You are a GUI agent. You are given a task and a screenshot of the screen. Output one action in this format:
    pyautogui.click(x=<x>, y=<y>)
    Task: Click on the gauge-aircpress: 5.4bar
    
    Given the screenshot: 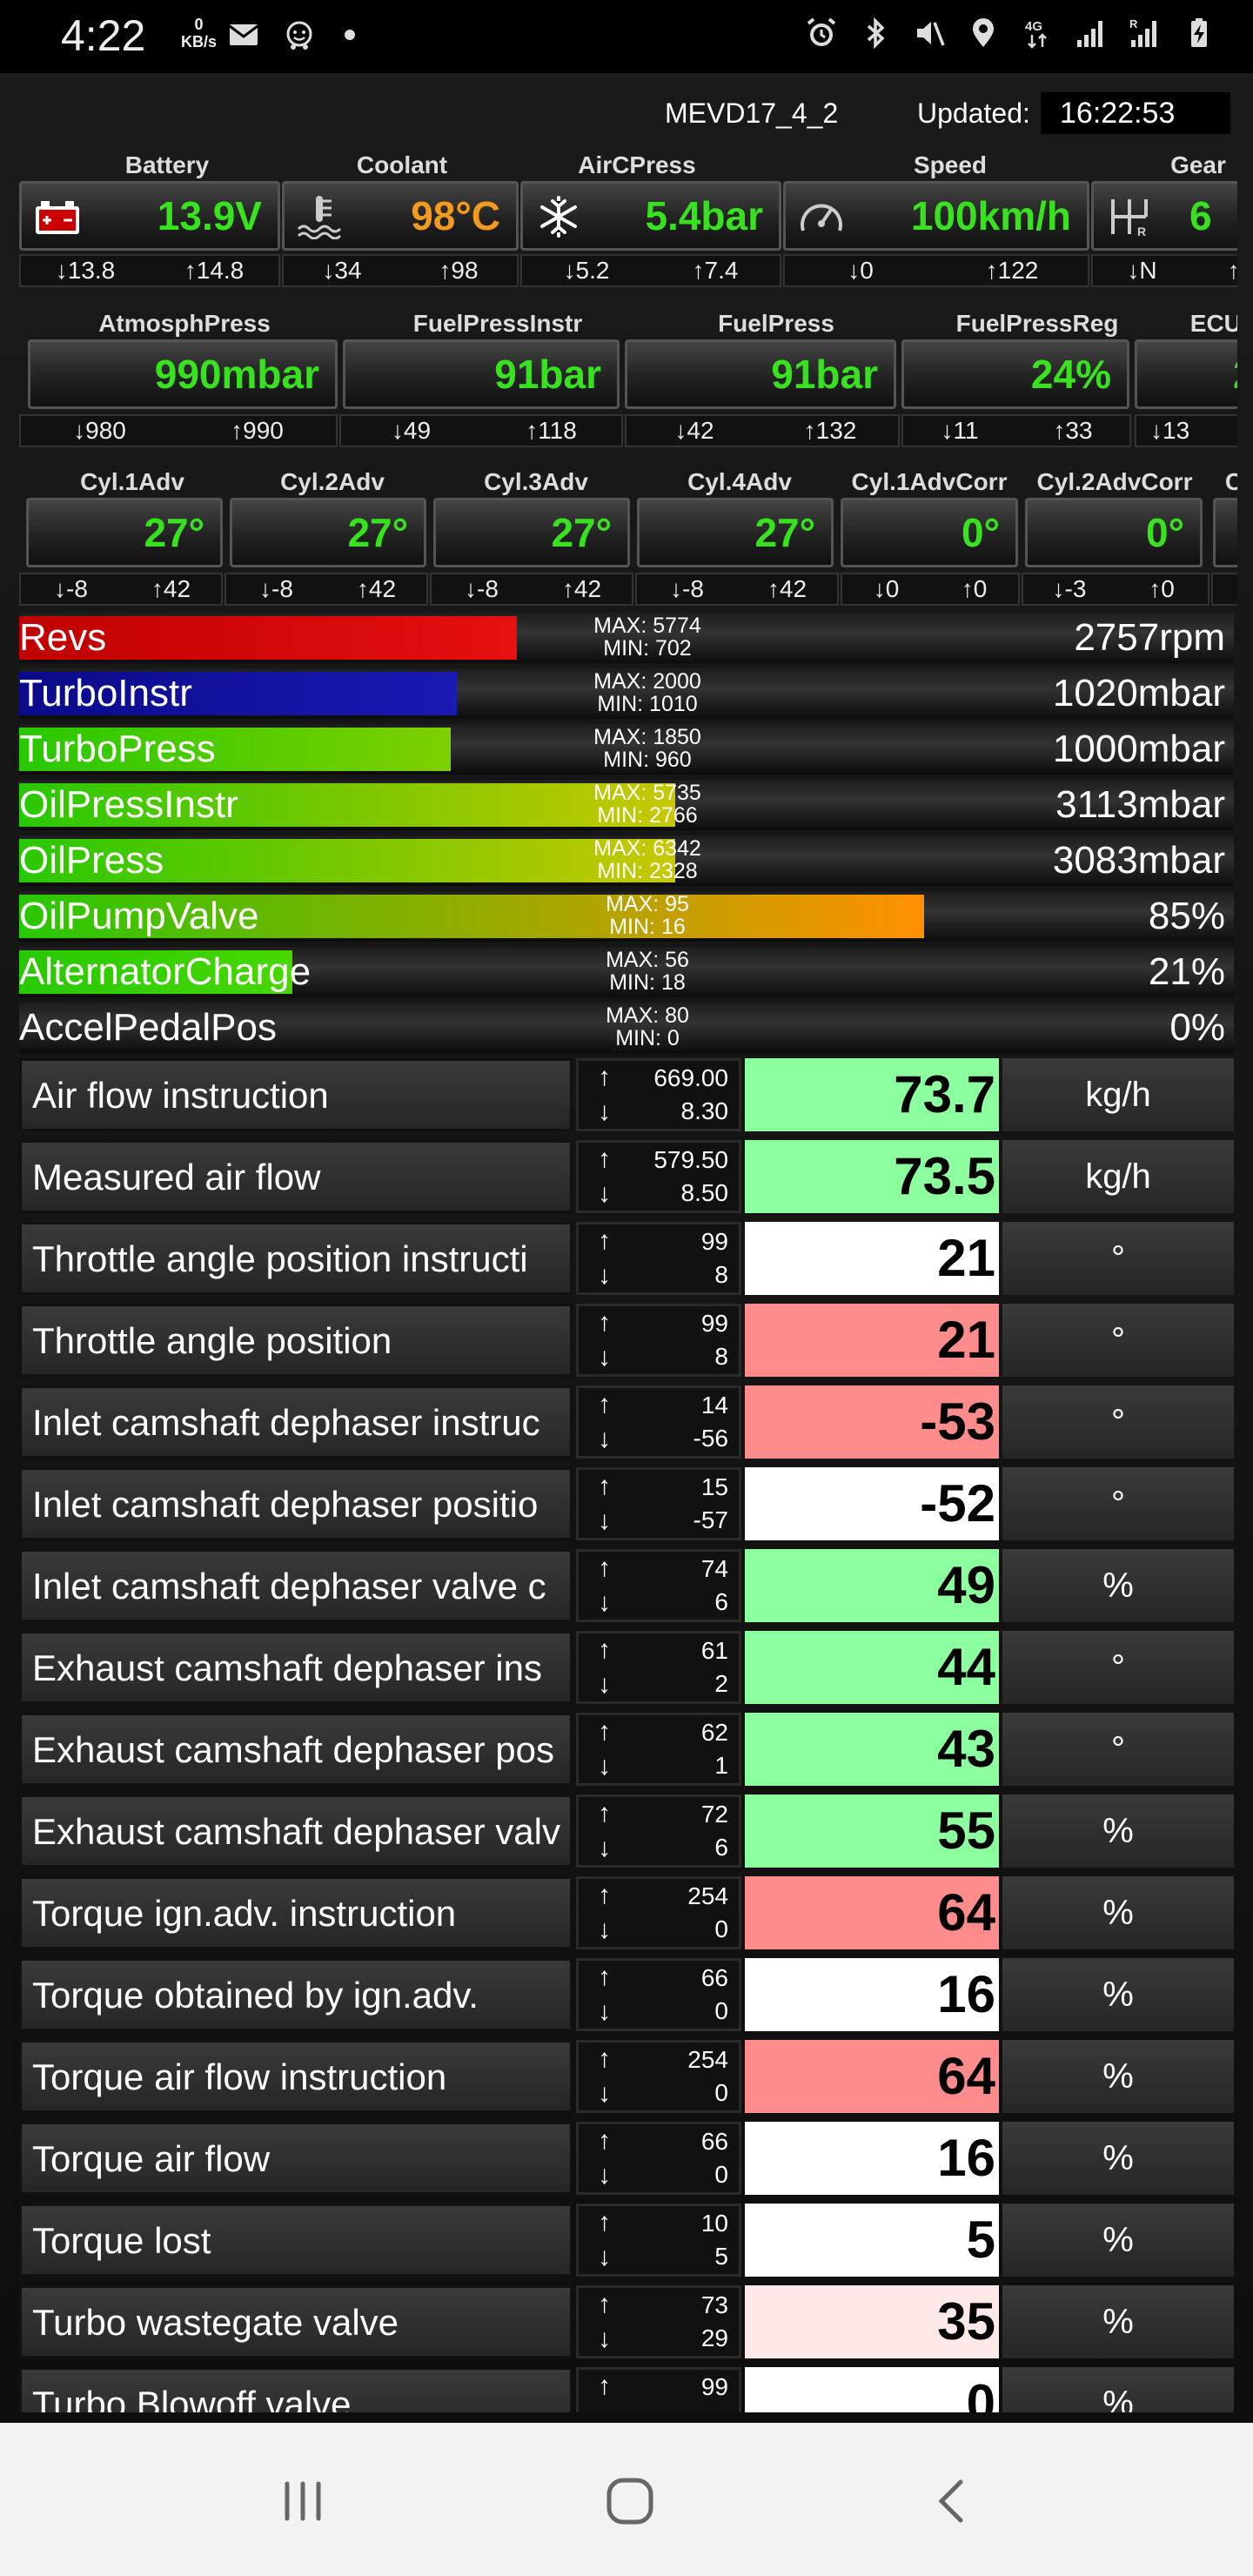 What is the action you would take?
    pyautogui.click(x=650, y=216)
    